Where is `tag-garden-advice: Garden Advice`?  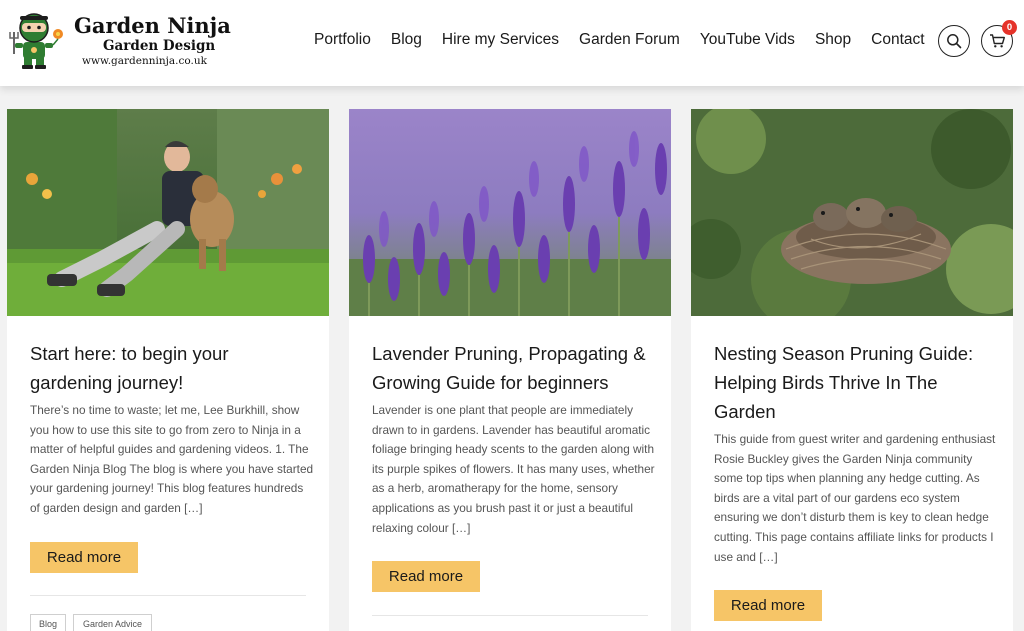 tag-garden-advice: Garden Advice is located at coordinates (112, 622).